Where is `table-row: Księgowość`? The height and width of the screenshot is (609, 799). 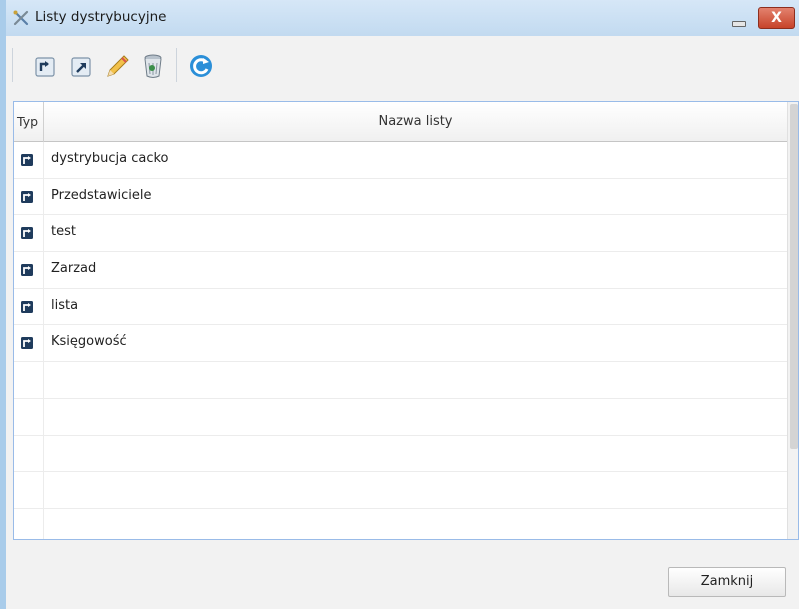 table-row: Księgowość is located at coordinates (400, 344).